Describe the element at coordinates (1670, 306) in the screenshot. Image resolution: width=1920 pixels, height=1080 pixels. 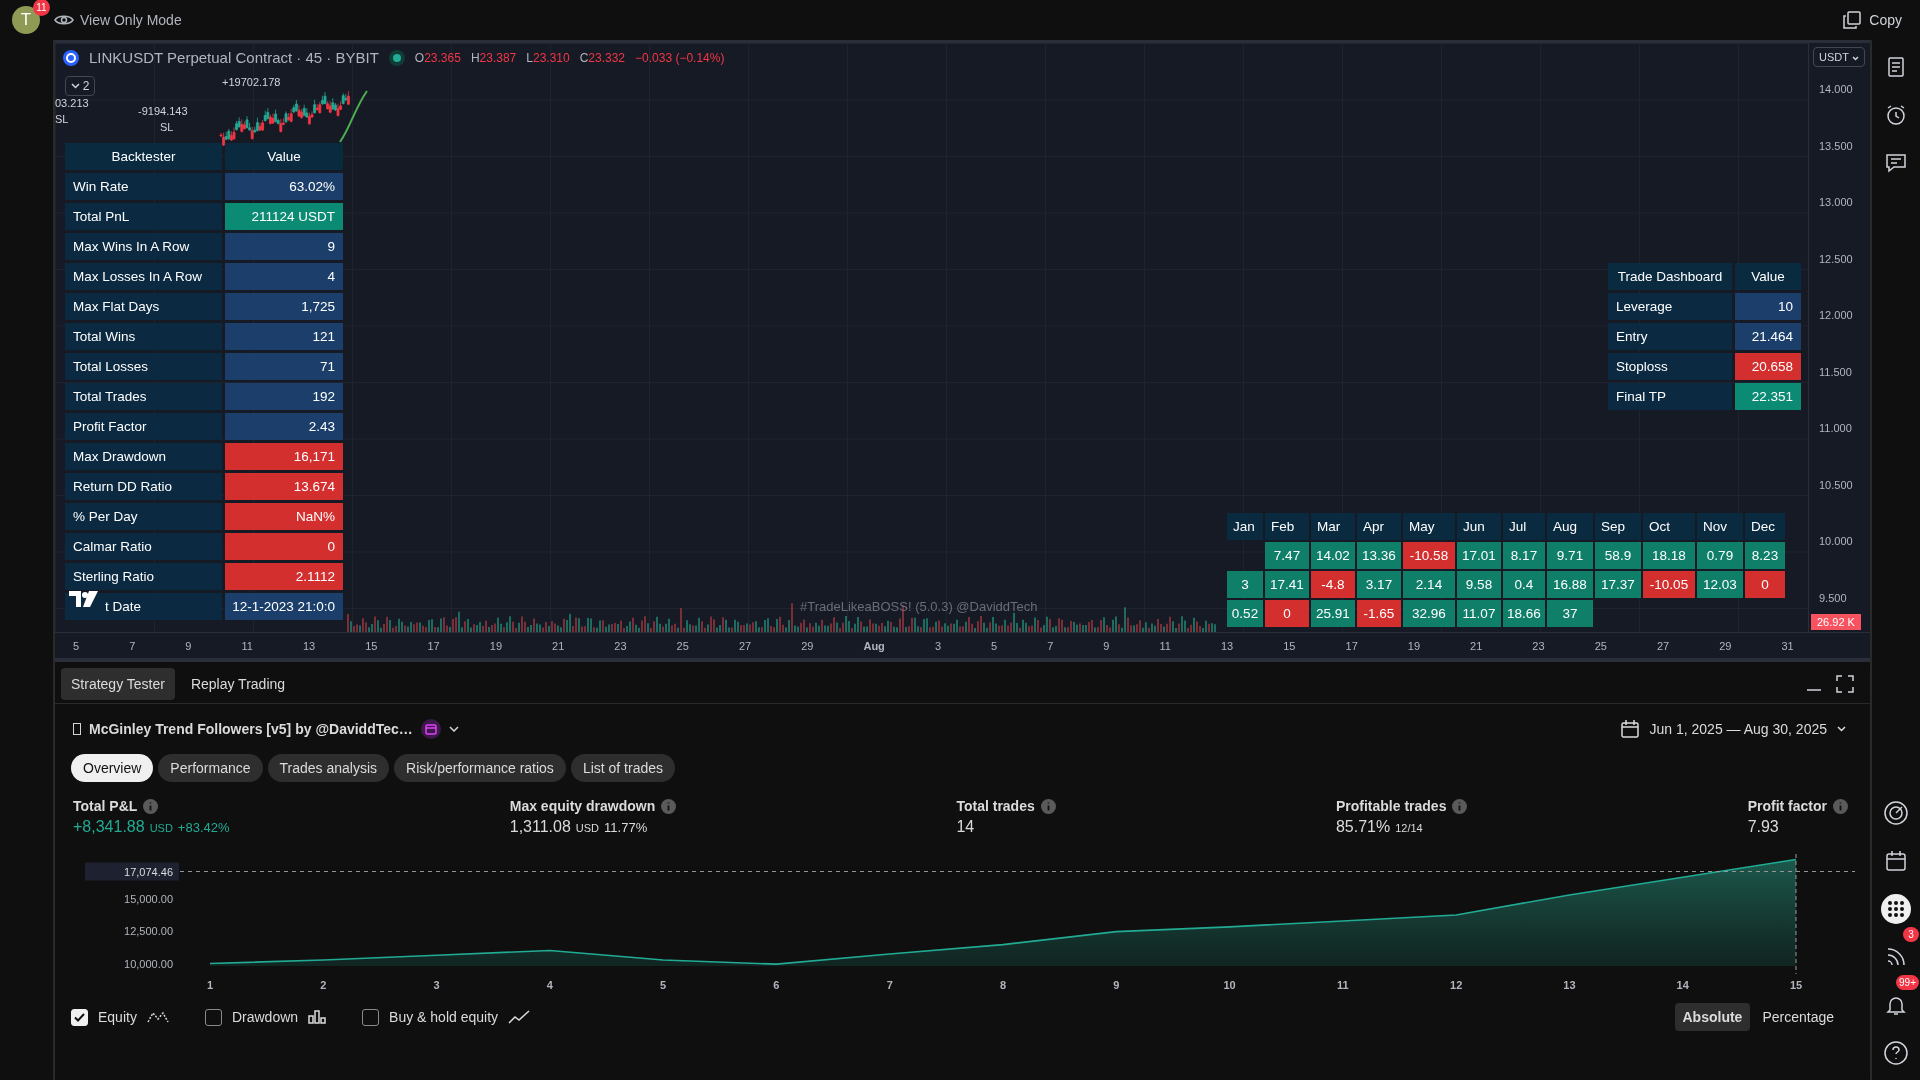
I see `table-cell: Leverage` at that location.